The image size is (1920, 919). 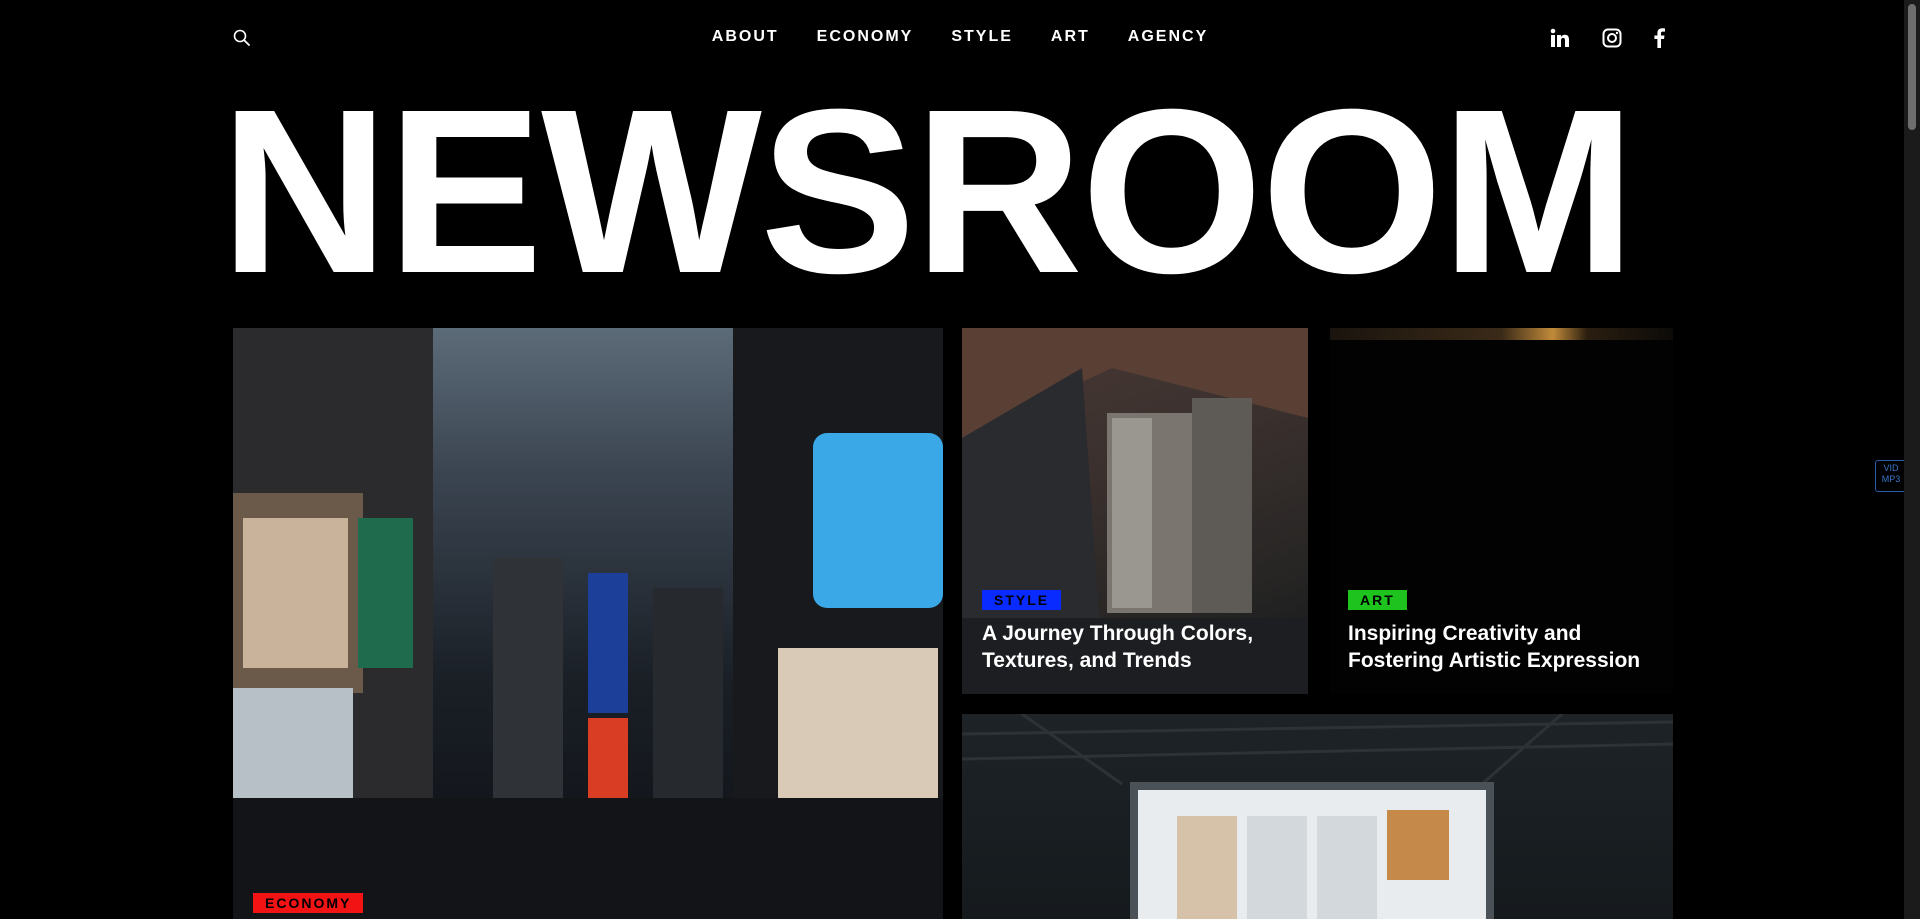 I want to click on presentation-screen-photo, so click(x=1317, y=816).